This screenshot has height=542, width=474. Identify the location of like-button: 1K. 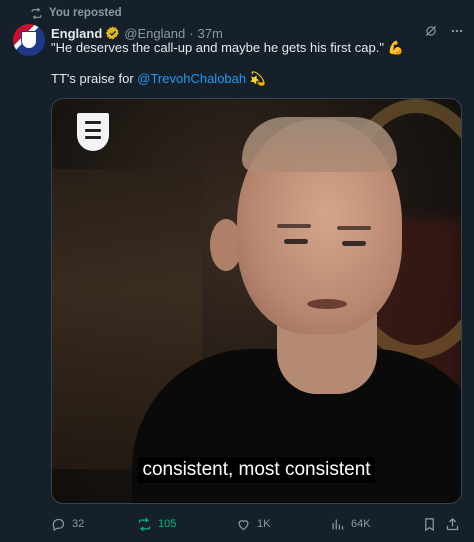
(253, 524).